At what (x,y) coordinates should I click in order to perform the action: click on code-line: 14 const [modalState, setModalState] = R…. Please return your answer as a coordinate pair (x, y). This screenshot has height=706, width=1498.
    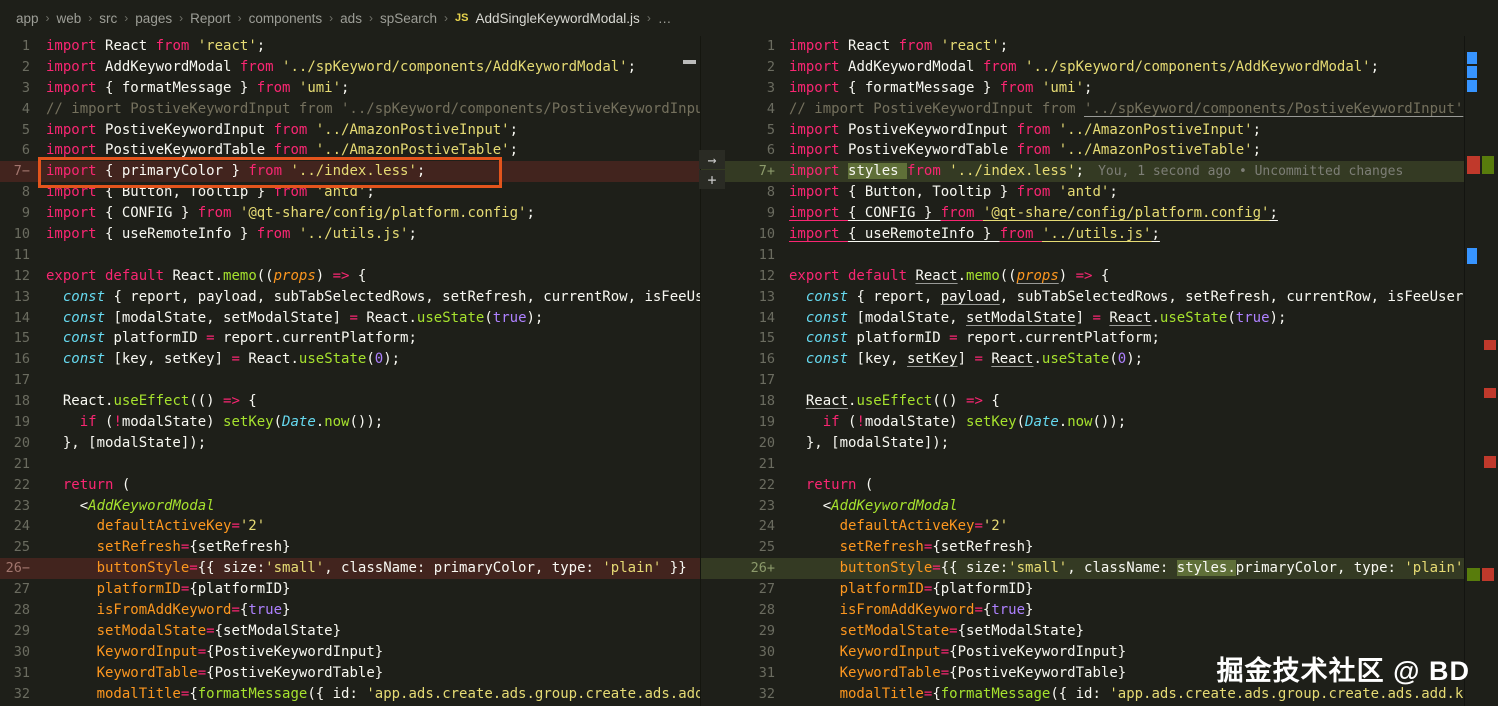
    Looking at the image, I should click on (1082, 318).